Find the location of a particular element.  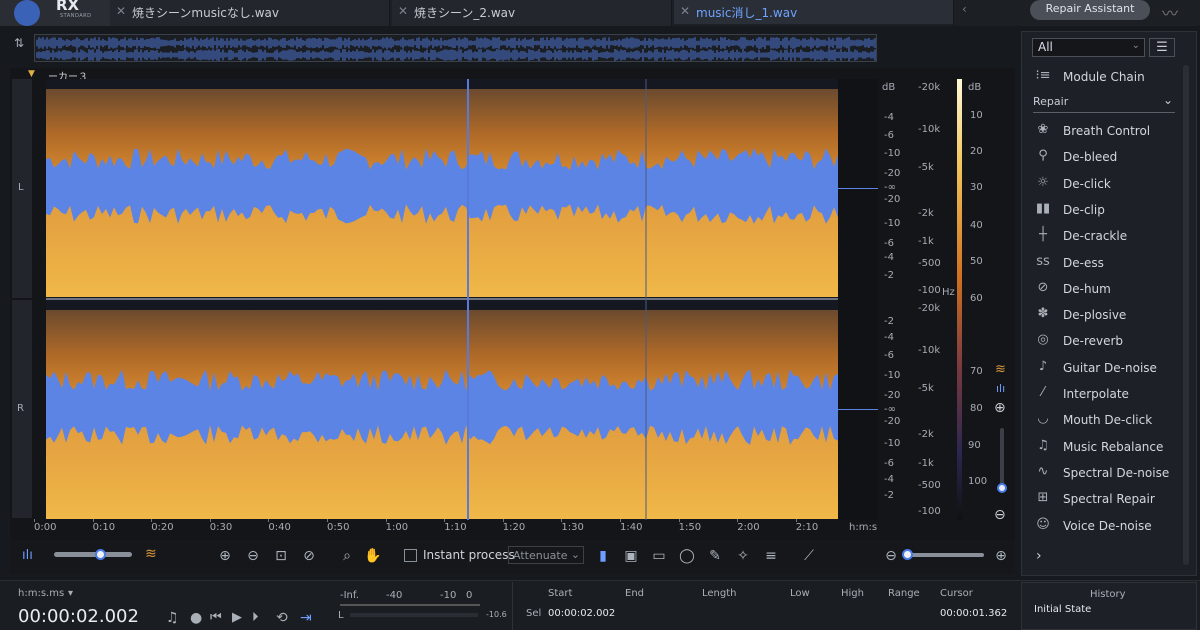

file-tab-2: ✕ 焼きシーン_2.wav is located at coordinates (532, 13).